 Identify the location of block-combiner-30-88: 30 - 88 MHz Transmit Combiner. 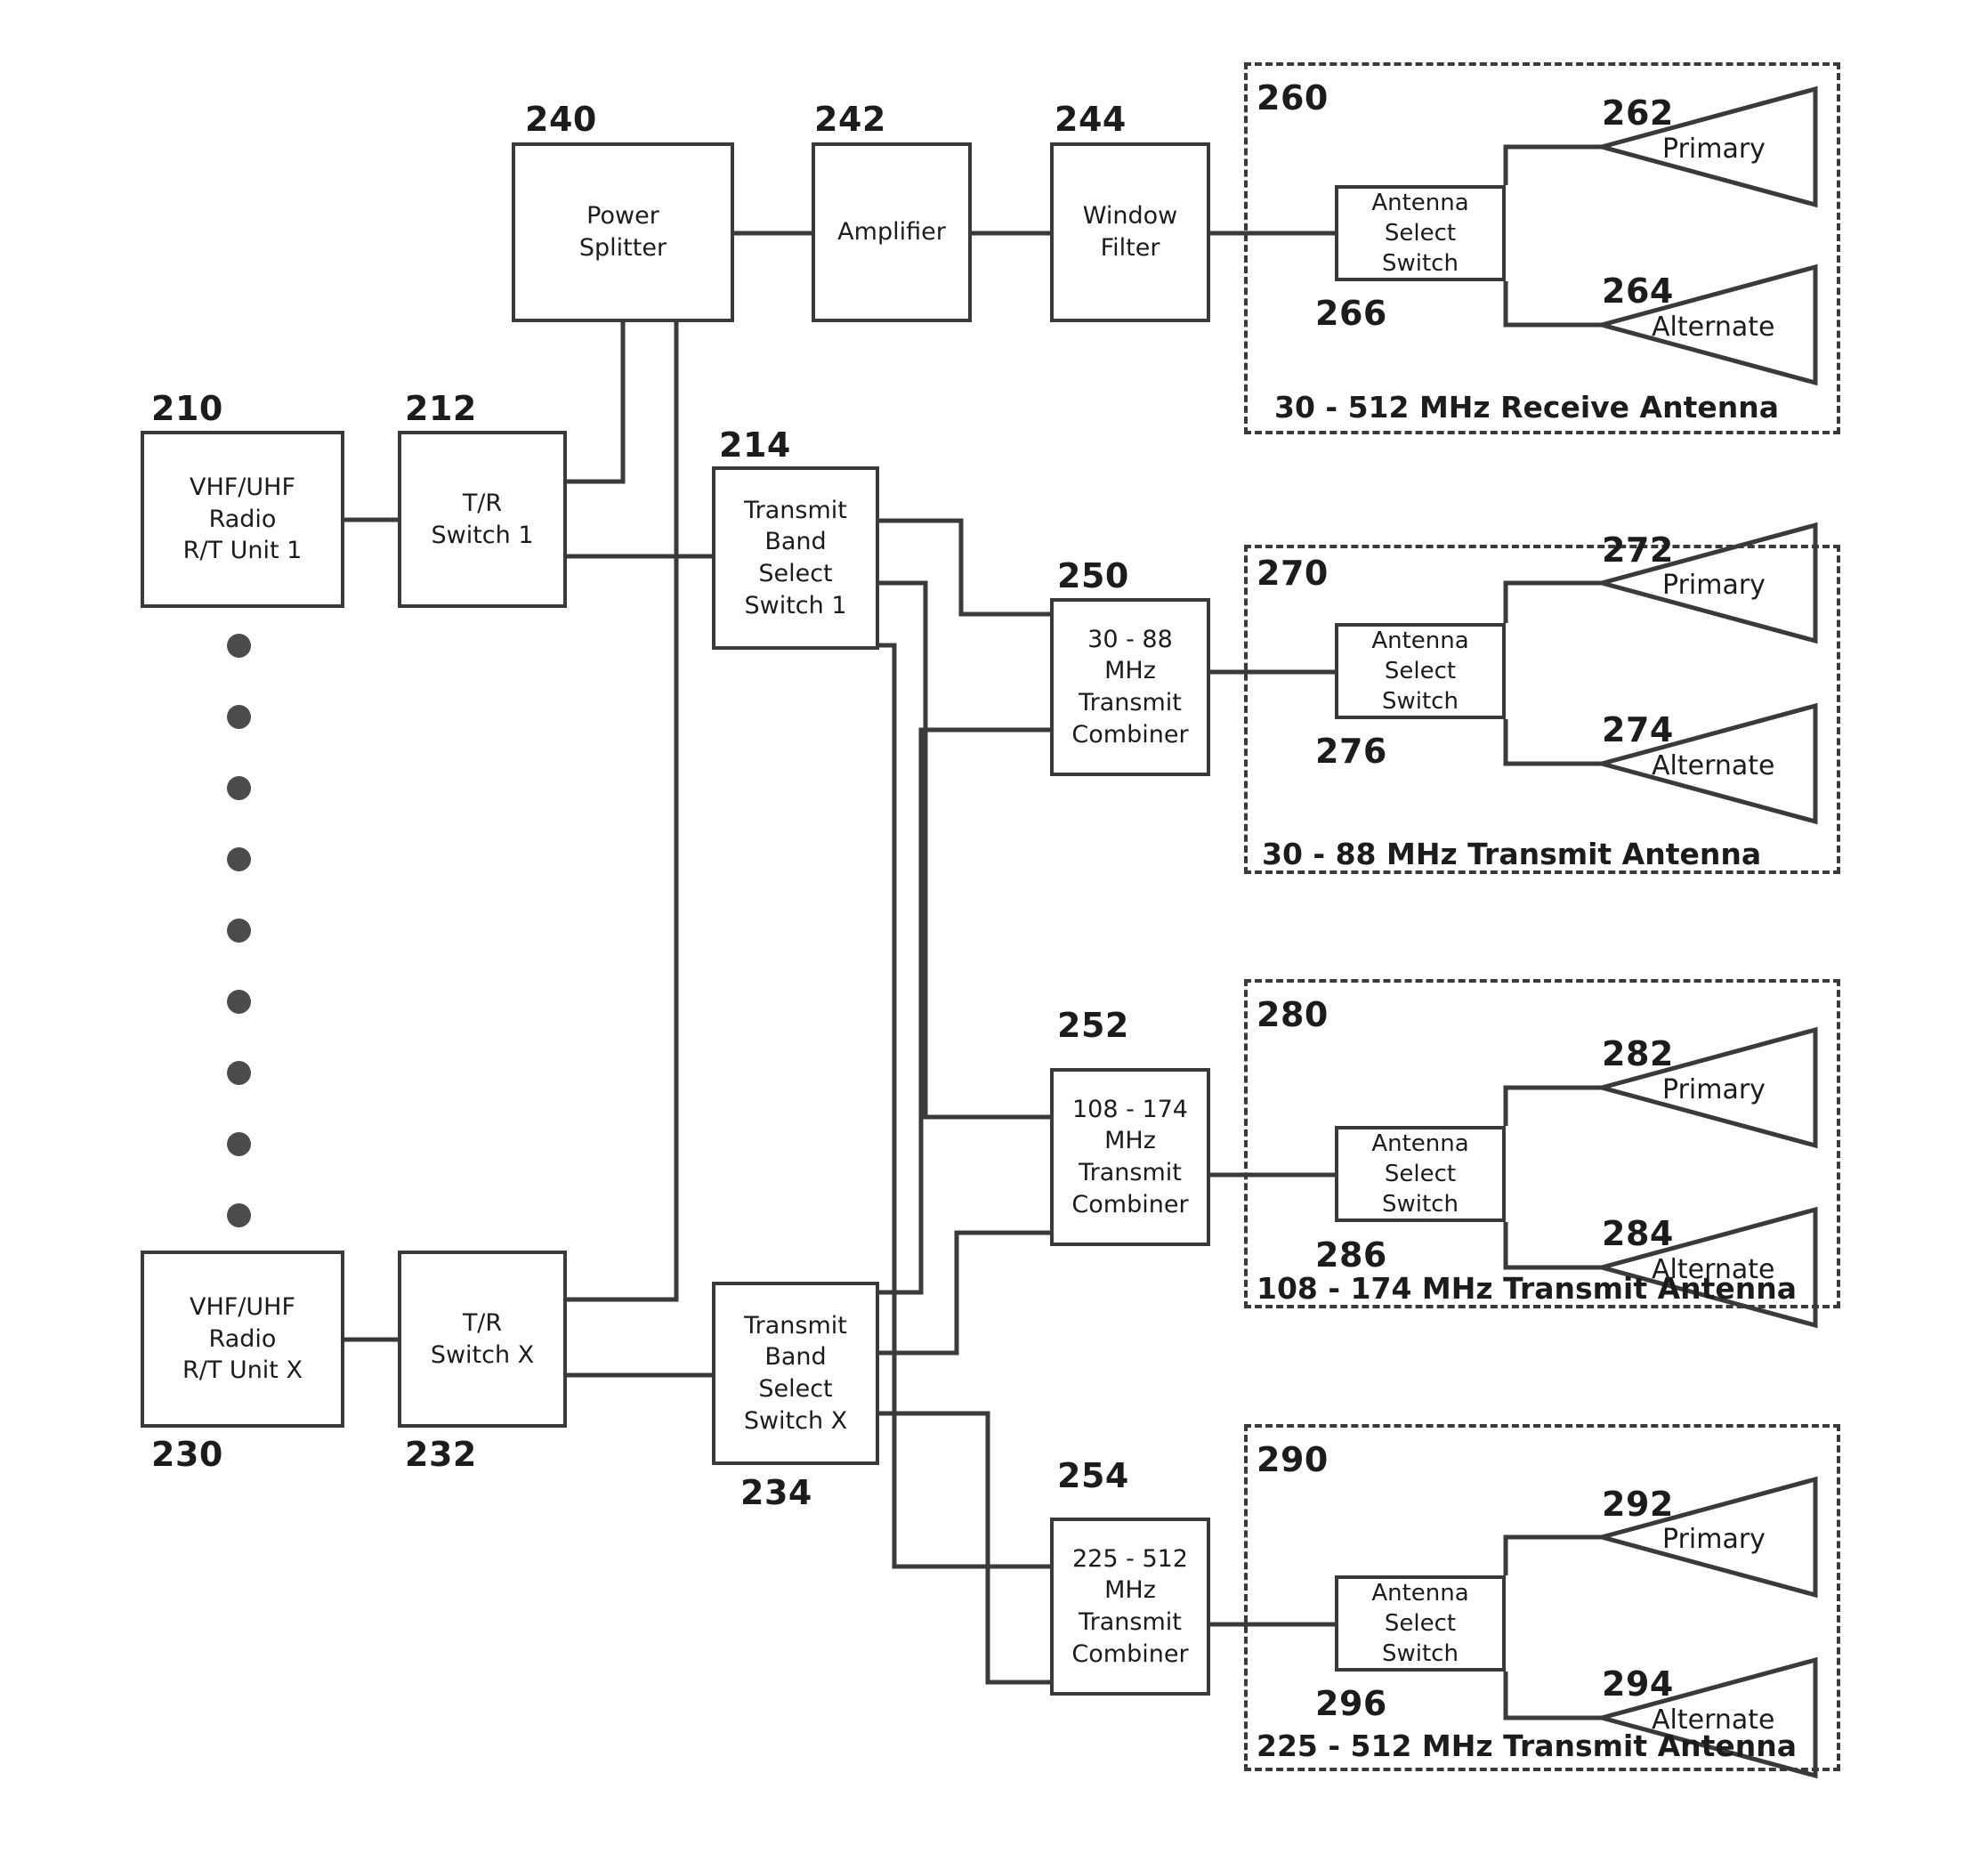
(1130, 687).